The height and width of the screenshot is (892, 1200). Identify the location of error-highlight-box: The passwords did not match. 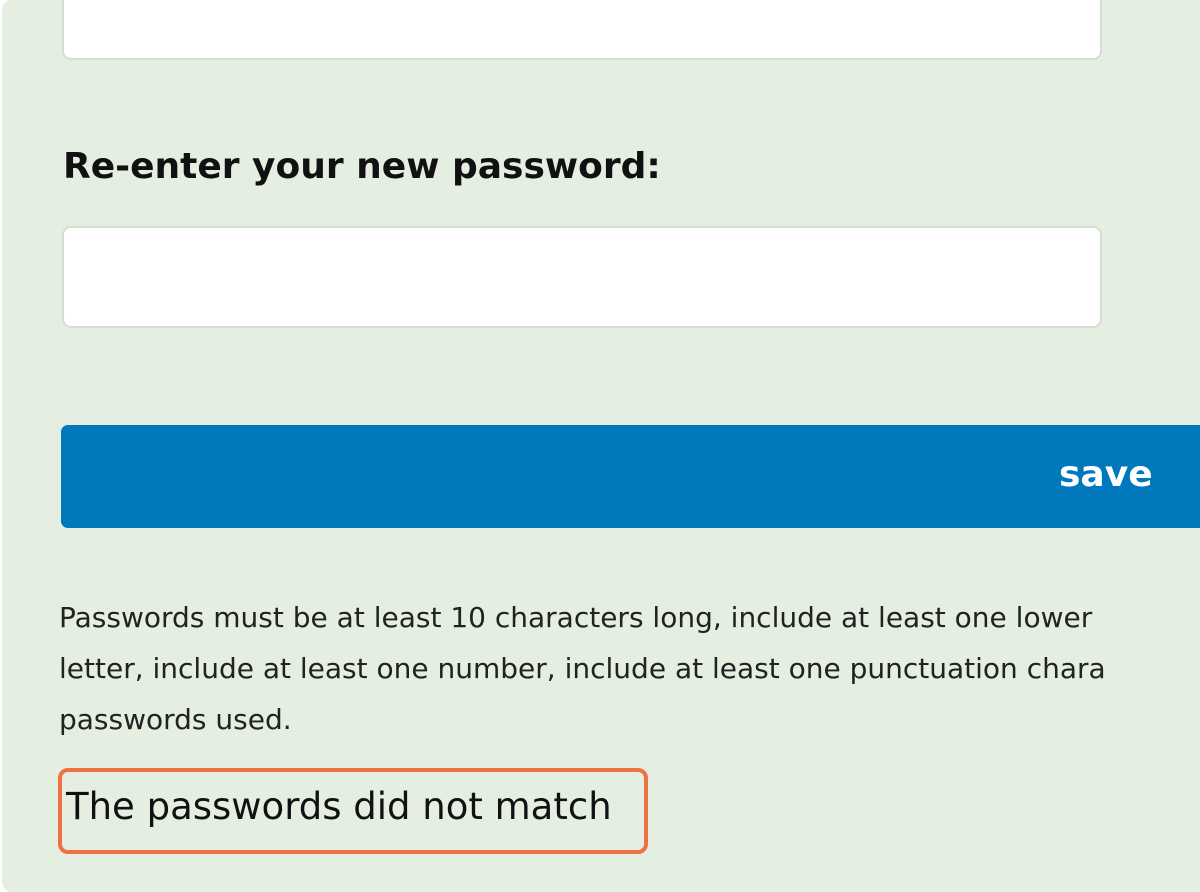
(353, 811).